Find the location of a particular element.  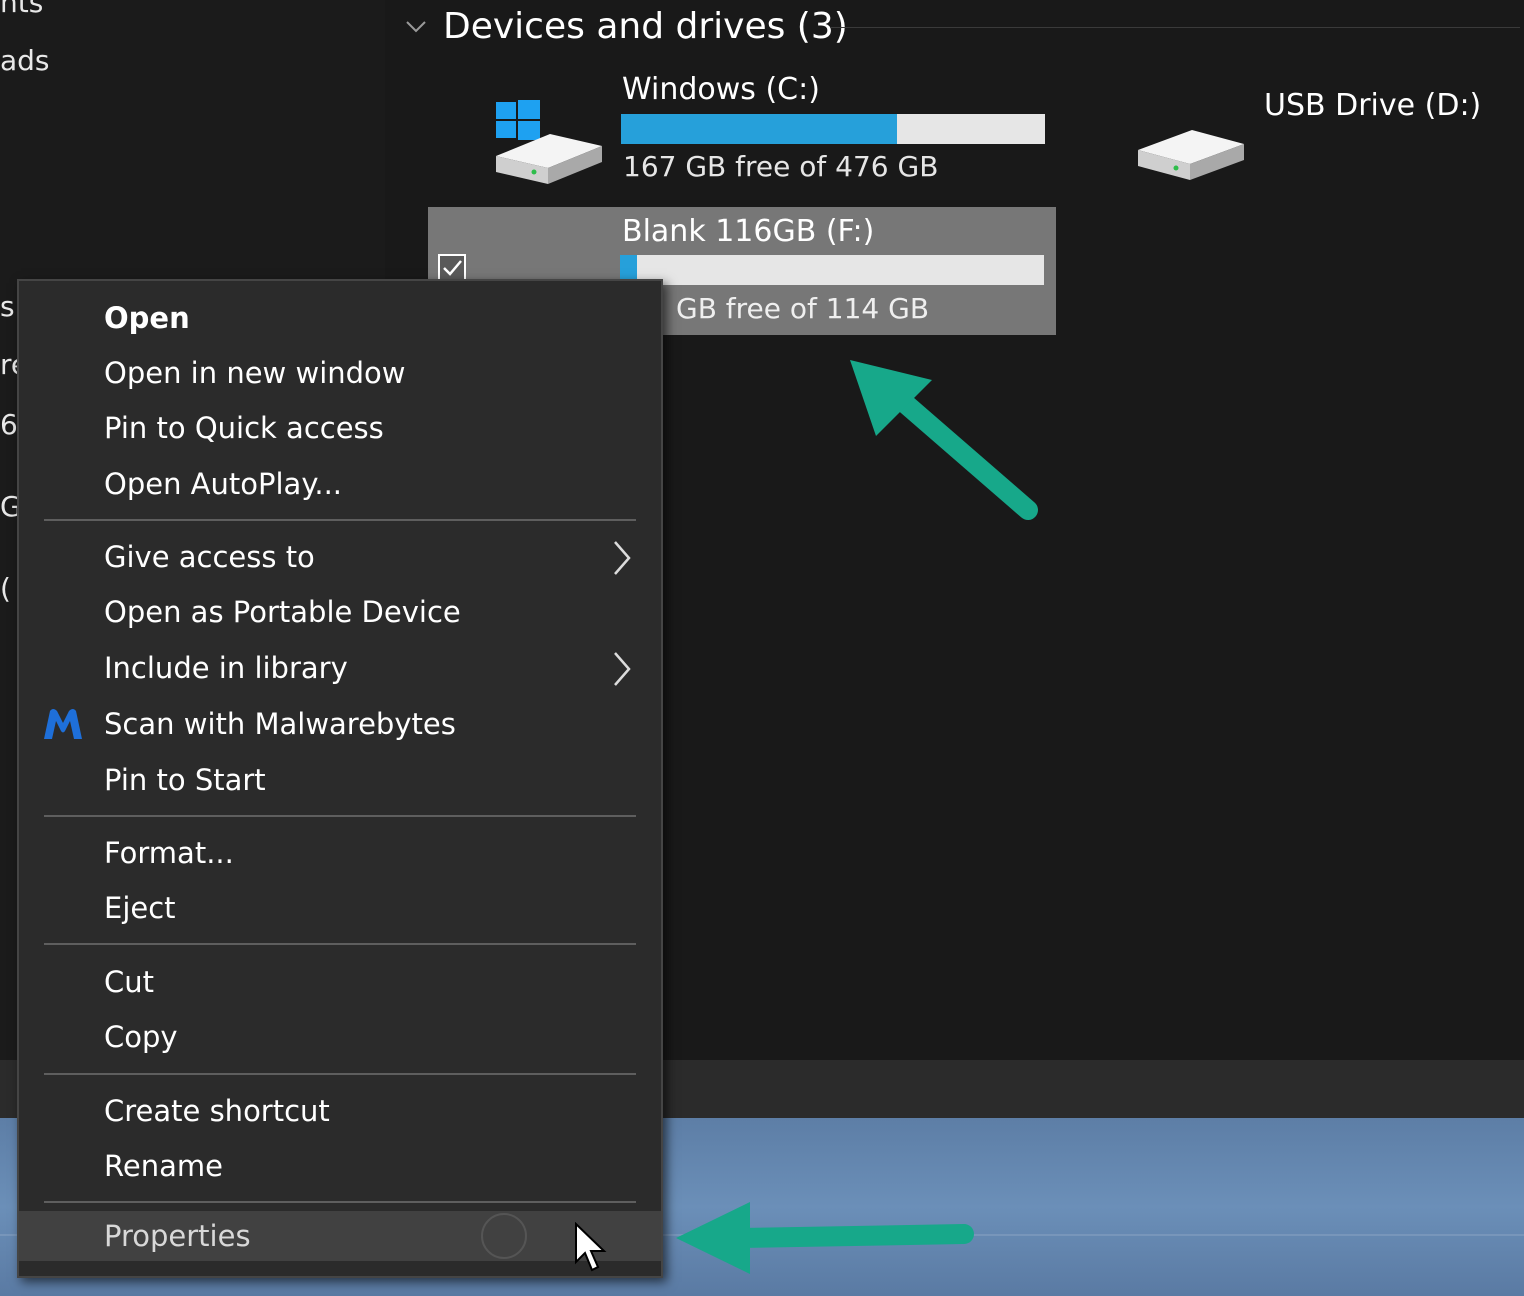

drive-c-free-space: 167 GB free of 476 GB is located at coordinates (781, 166).